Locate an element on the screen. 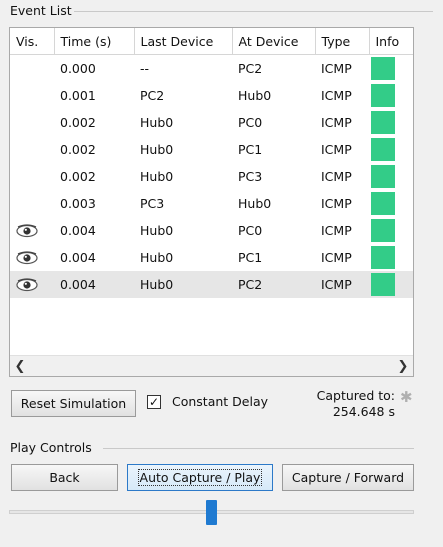 The width and height of the screenshot is (443, 547). table-row: 0.004 Hub0 PC2 ICMP is located at coordinates (211, 284).